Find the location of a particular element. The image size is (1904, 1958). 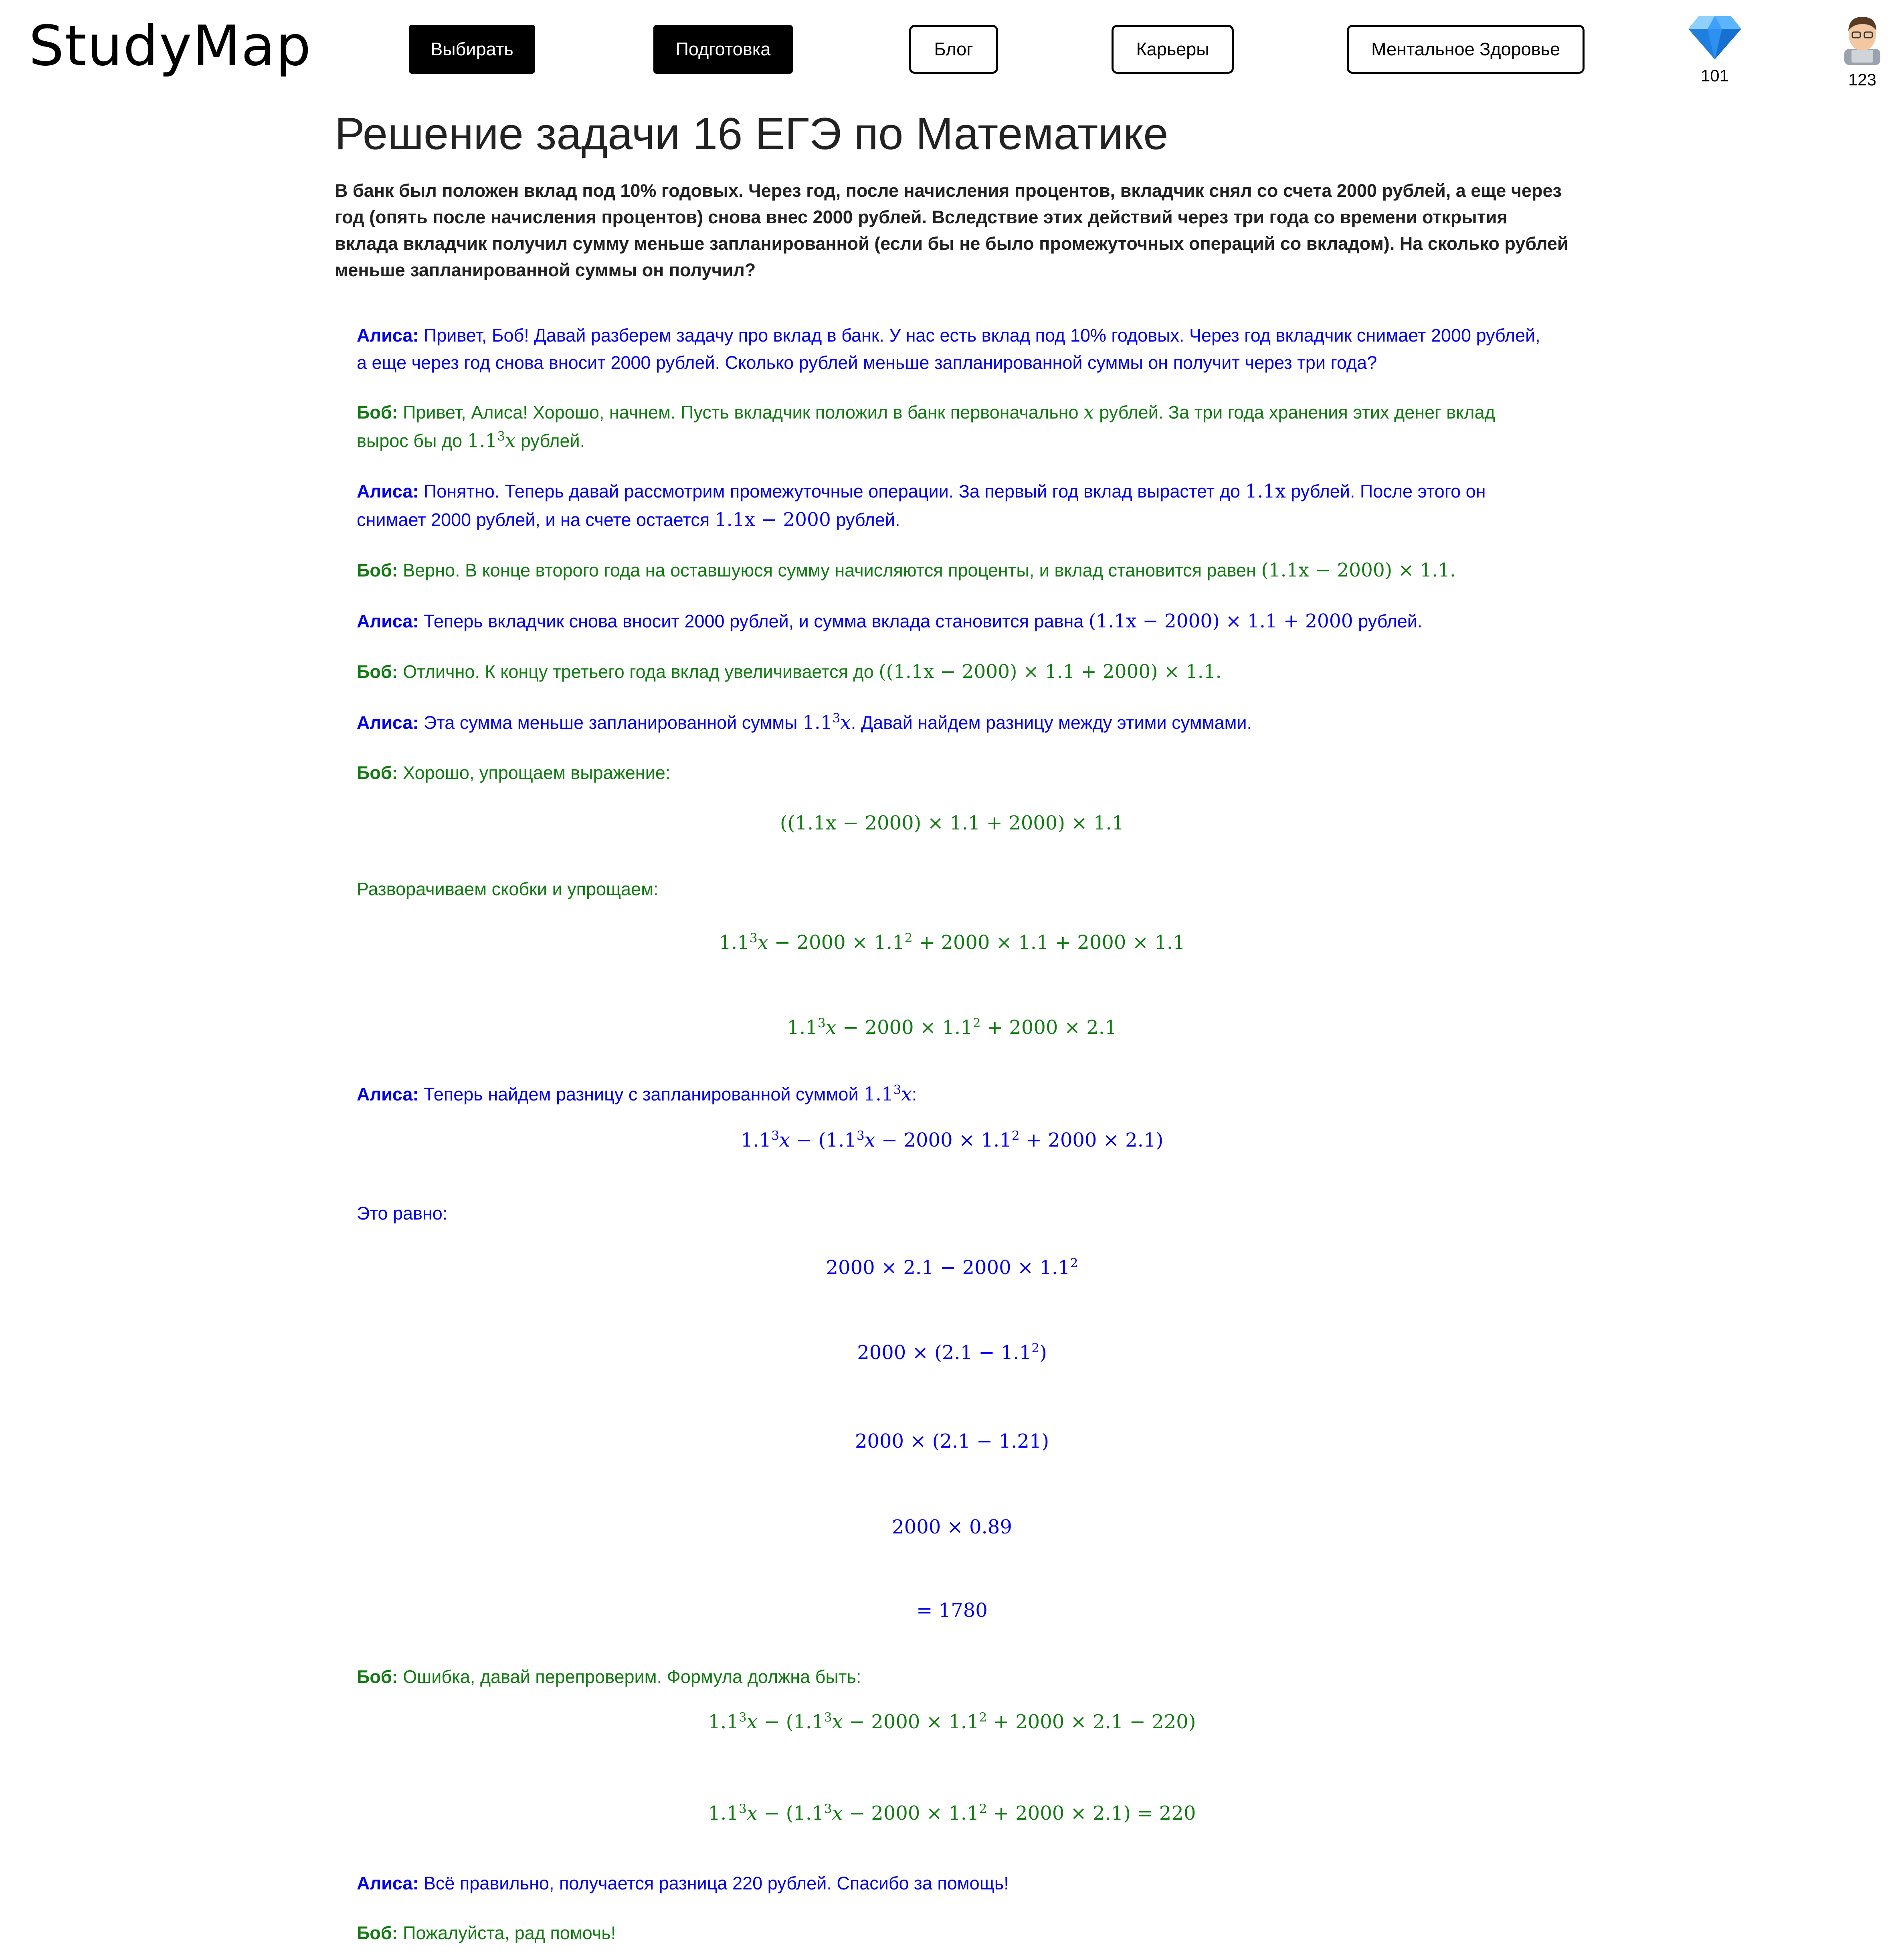

message-text: Хорошо, упрощаем выражение: is located at coordinates (537, 773).